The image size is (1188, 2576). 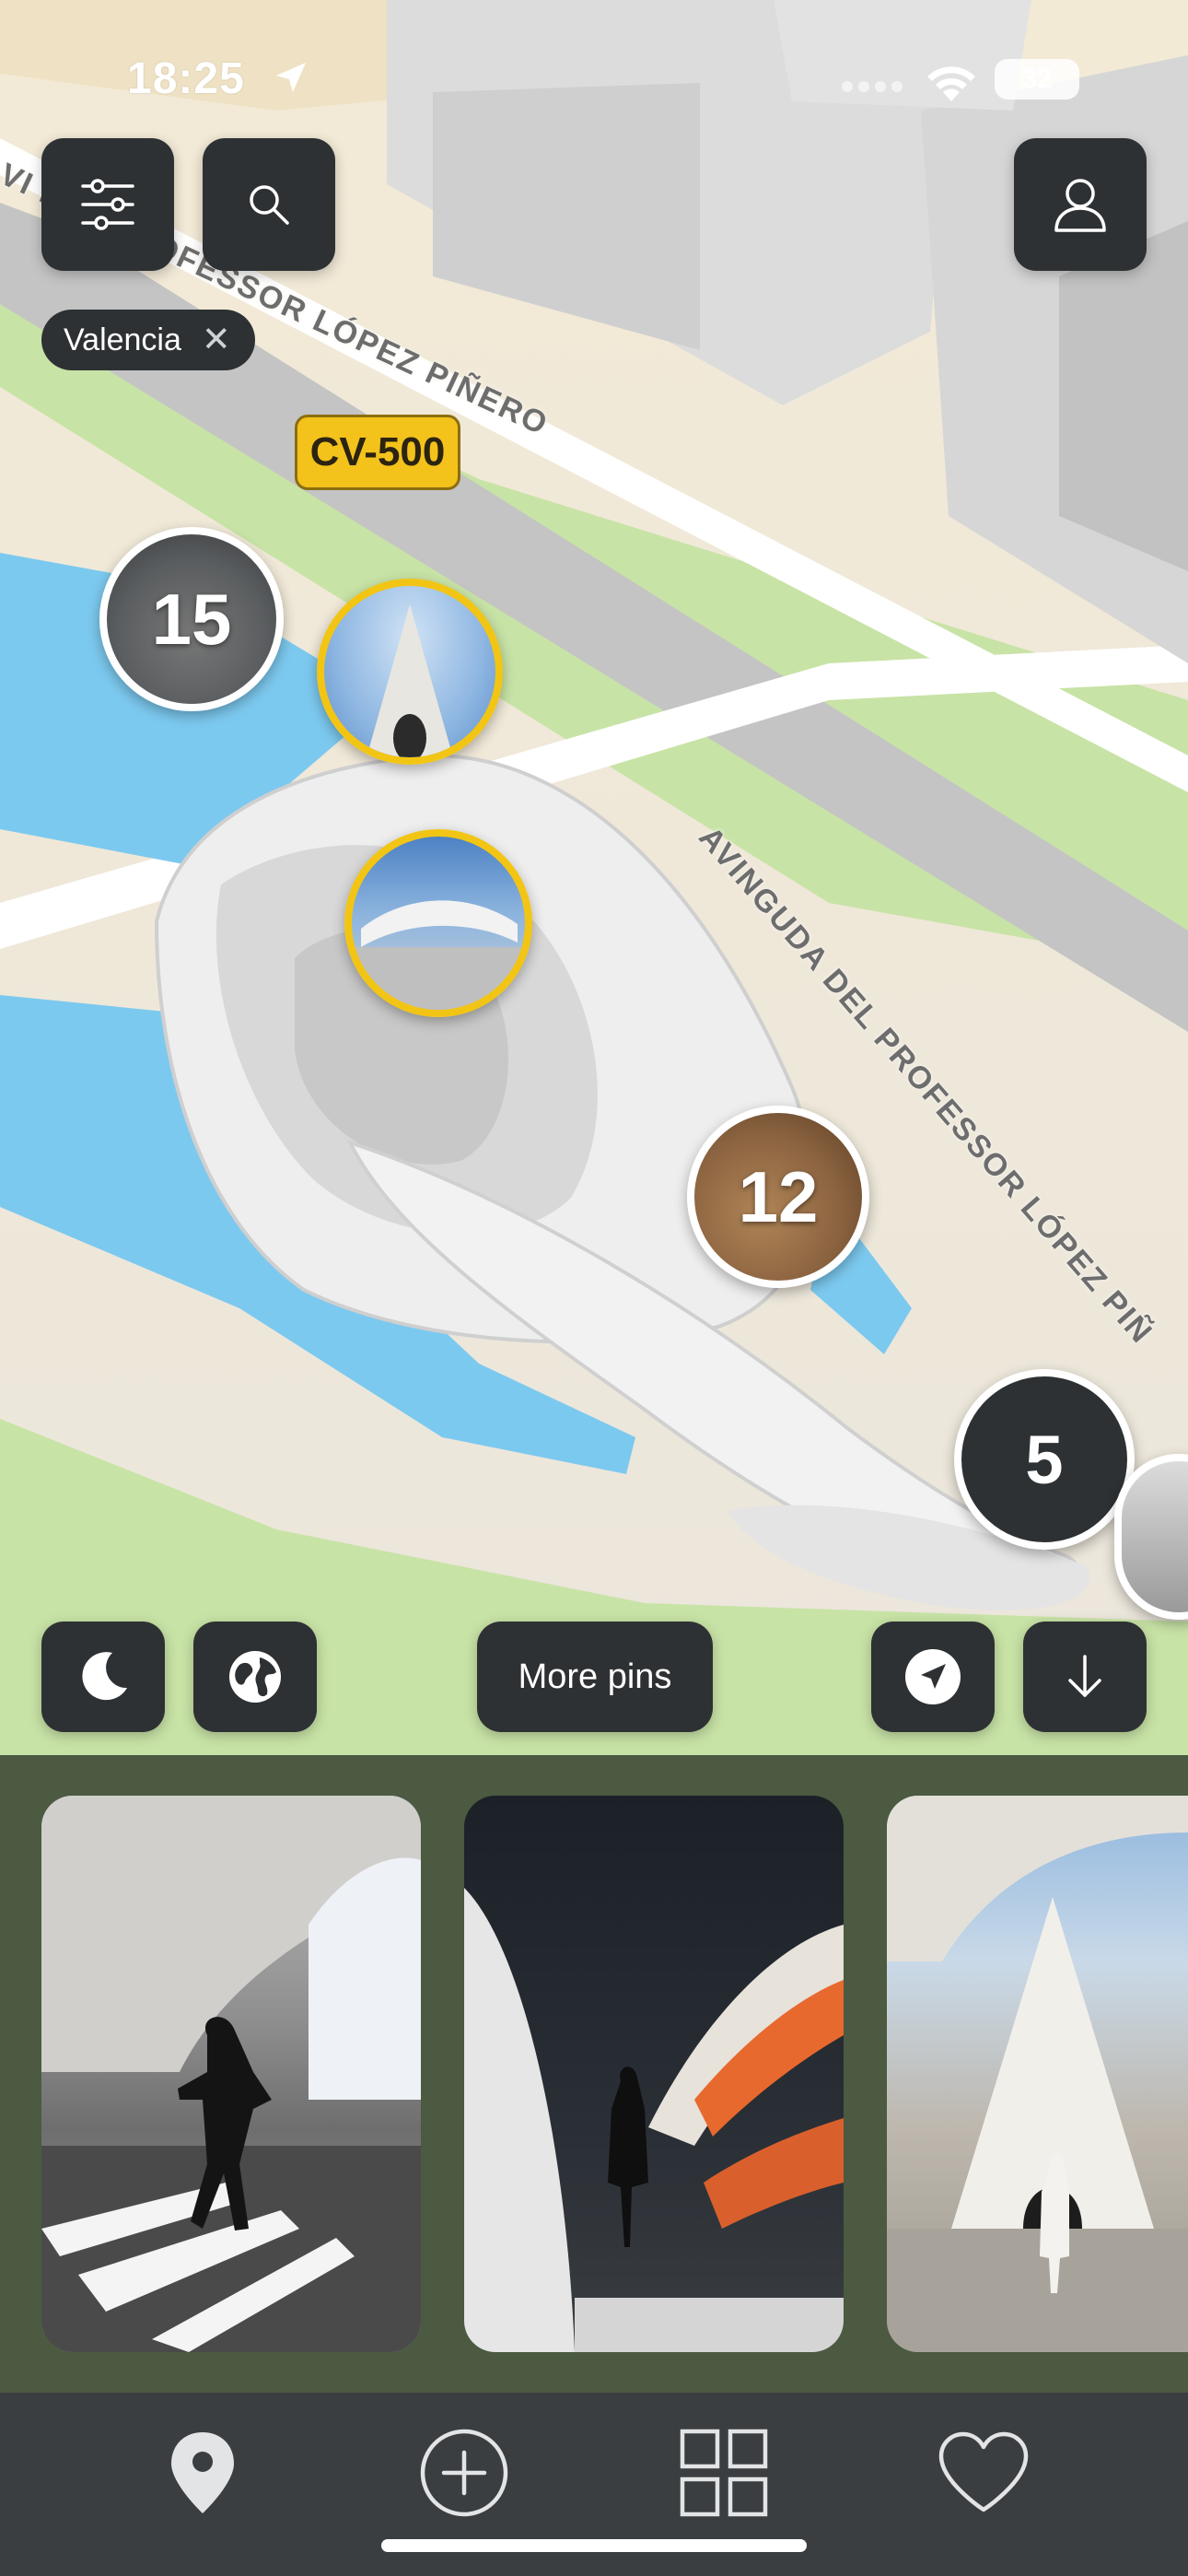 I want to click on tab-add, so click(x=464, y=2473).